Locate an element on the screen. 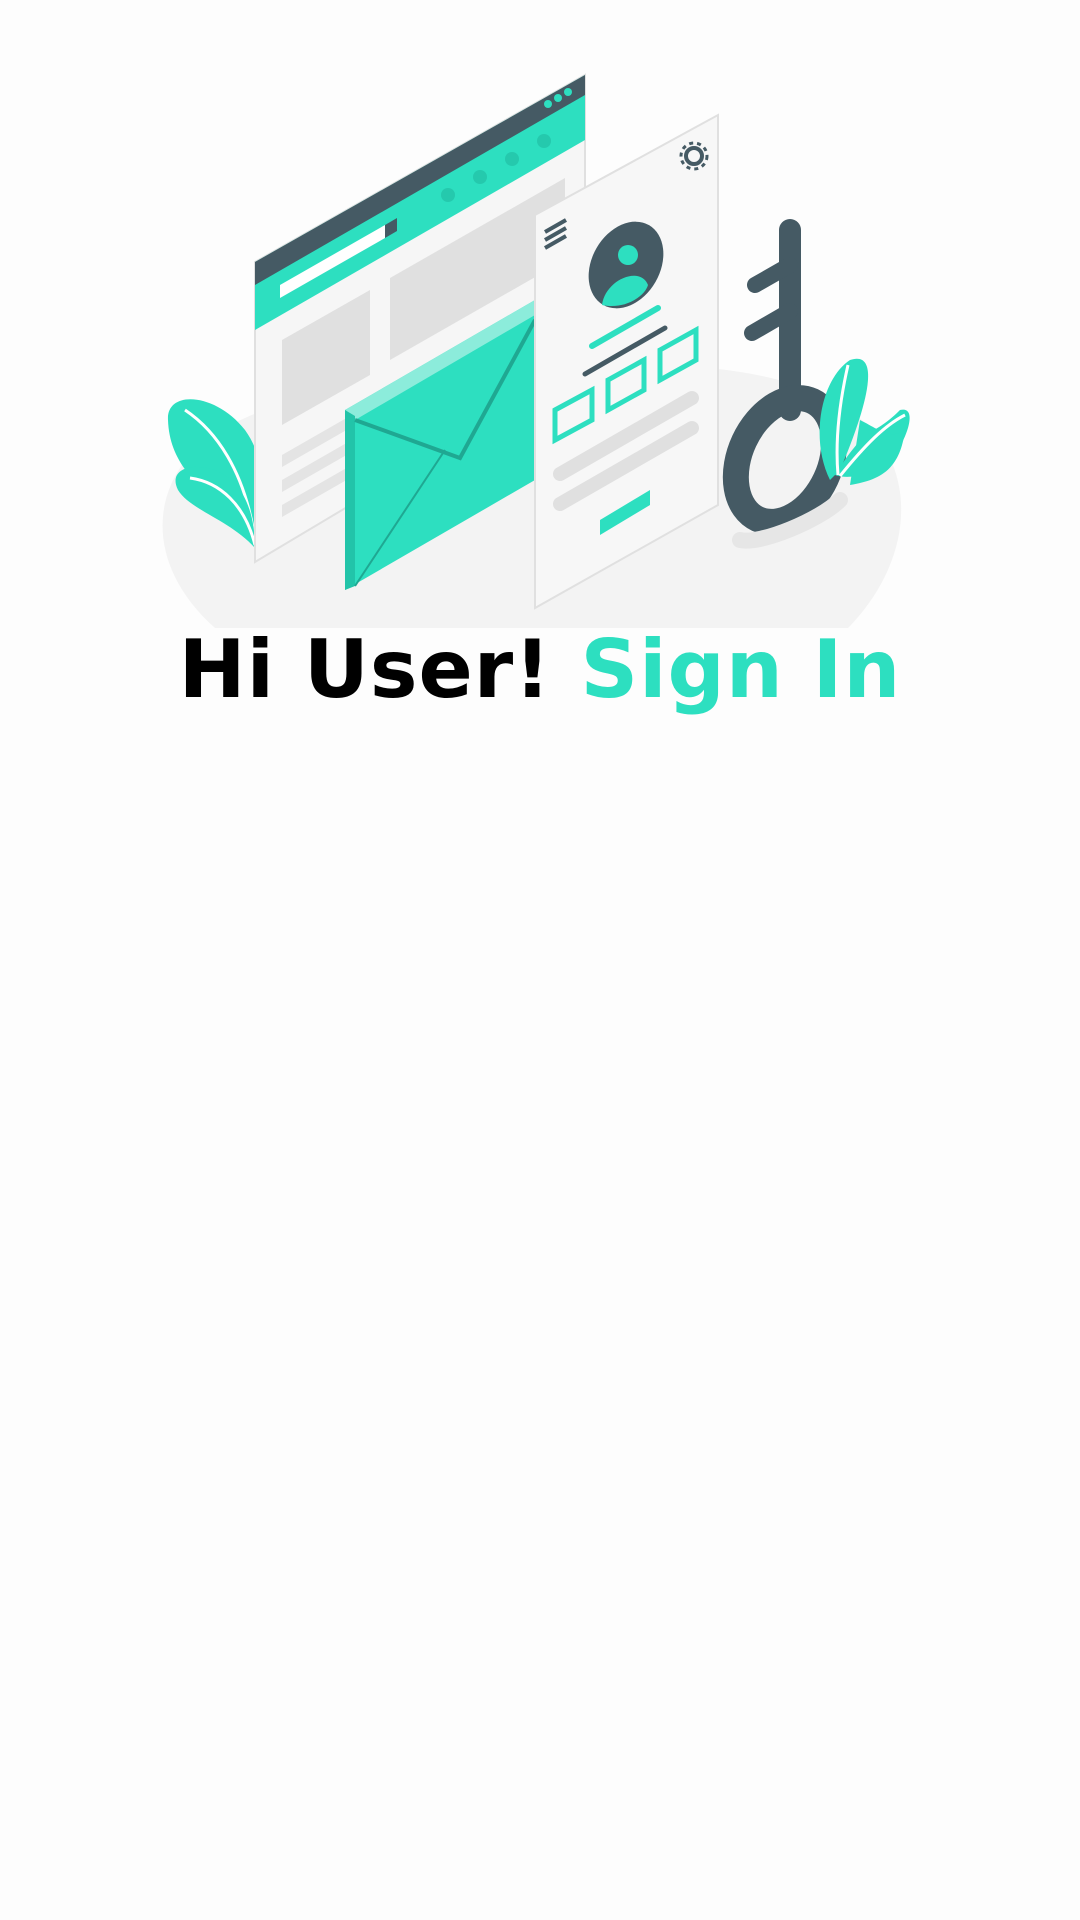 Image resolution: width=1080 pixels, height=1920 pixels. sign-in-title: Sign In is located at coordinates (741, 669).